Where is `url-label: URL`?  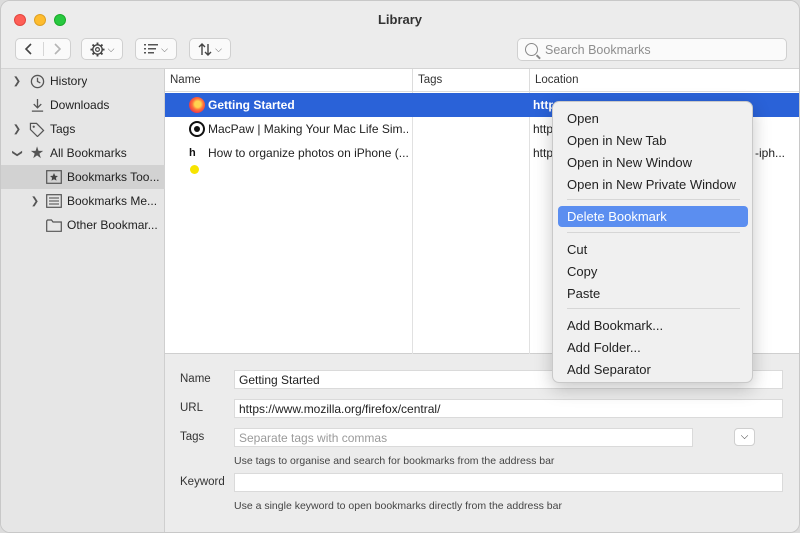 url-label: URL is located at coordinates (192, 408).